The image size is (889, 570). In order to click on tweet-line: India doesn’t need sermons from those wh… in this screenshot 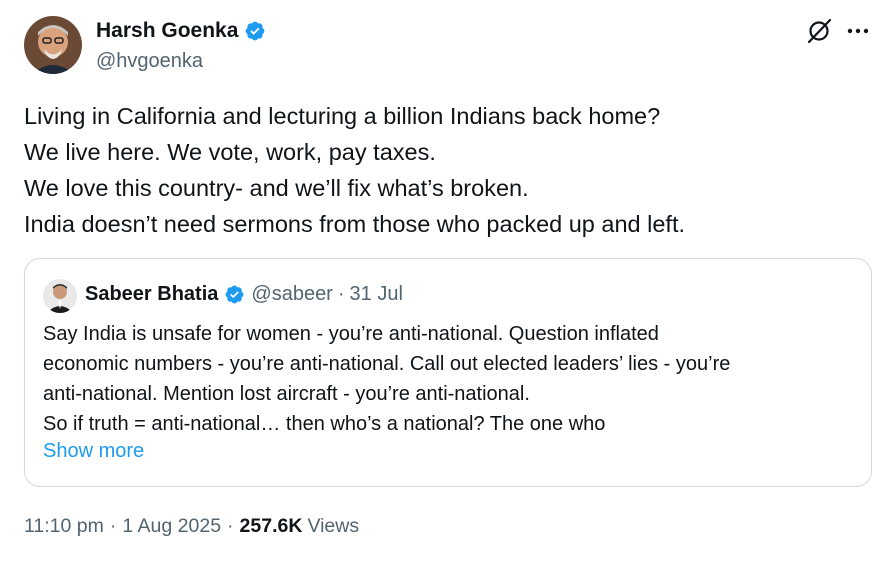, I will do `click(355, 224)`.